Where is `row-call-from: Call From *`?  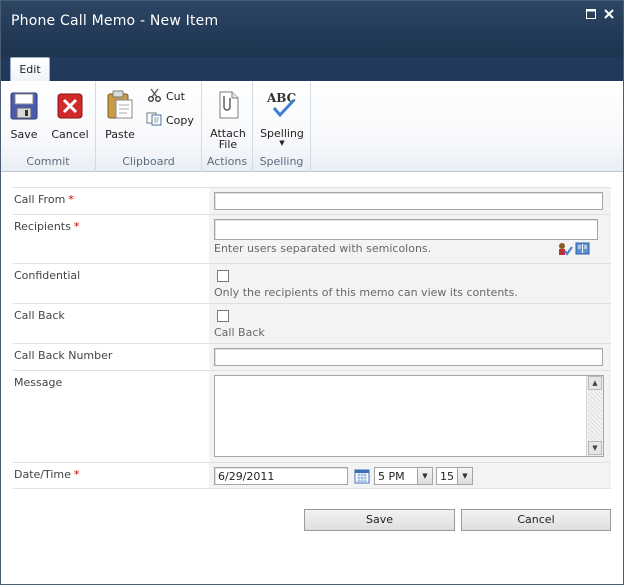
row-call-from: Call From * is located at coordinates (312, 200).